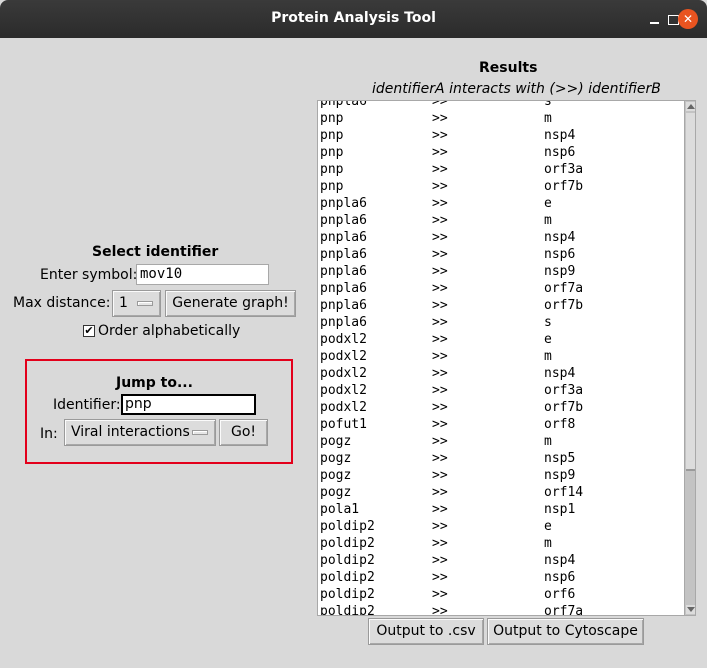 This screenshot has width=707, height=668. Describe the element at coordinates (502, 458) in the screenshot. I see `list-item: pogz >> nsp5` at that location.